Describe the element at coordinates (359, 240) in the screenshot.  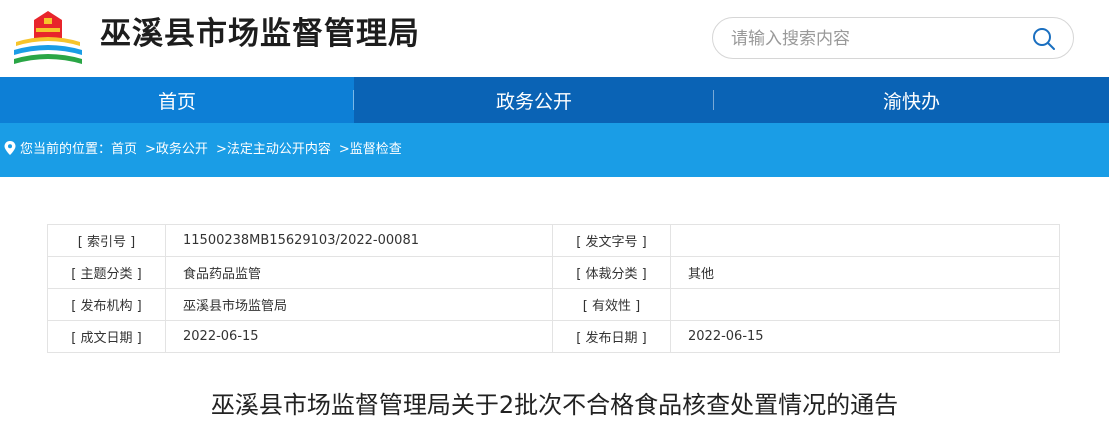
I see `meta-value: 11500238MB15629103/2022-00081` at that location.